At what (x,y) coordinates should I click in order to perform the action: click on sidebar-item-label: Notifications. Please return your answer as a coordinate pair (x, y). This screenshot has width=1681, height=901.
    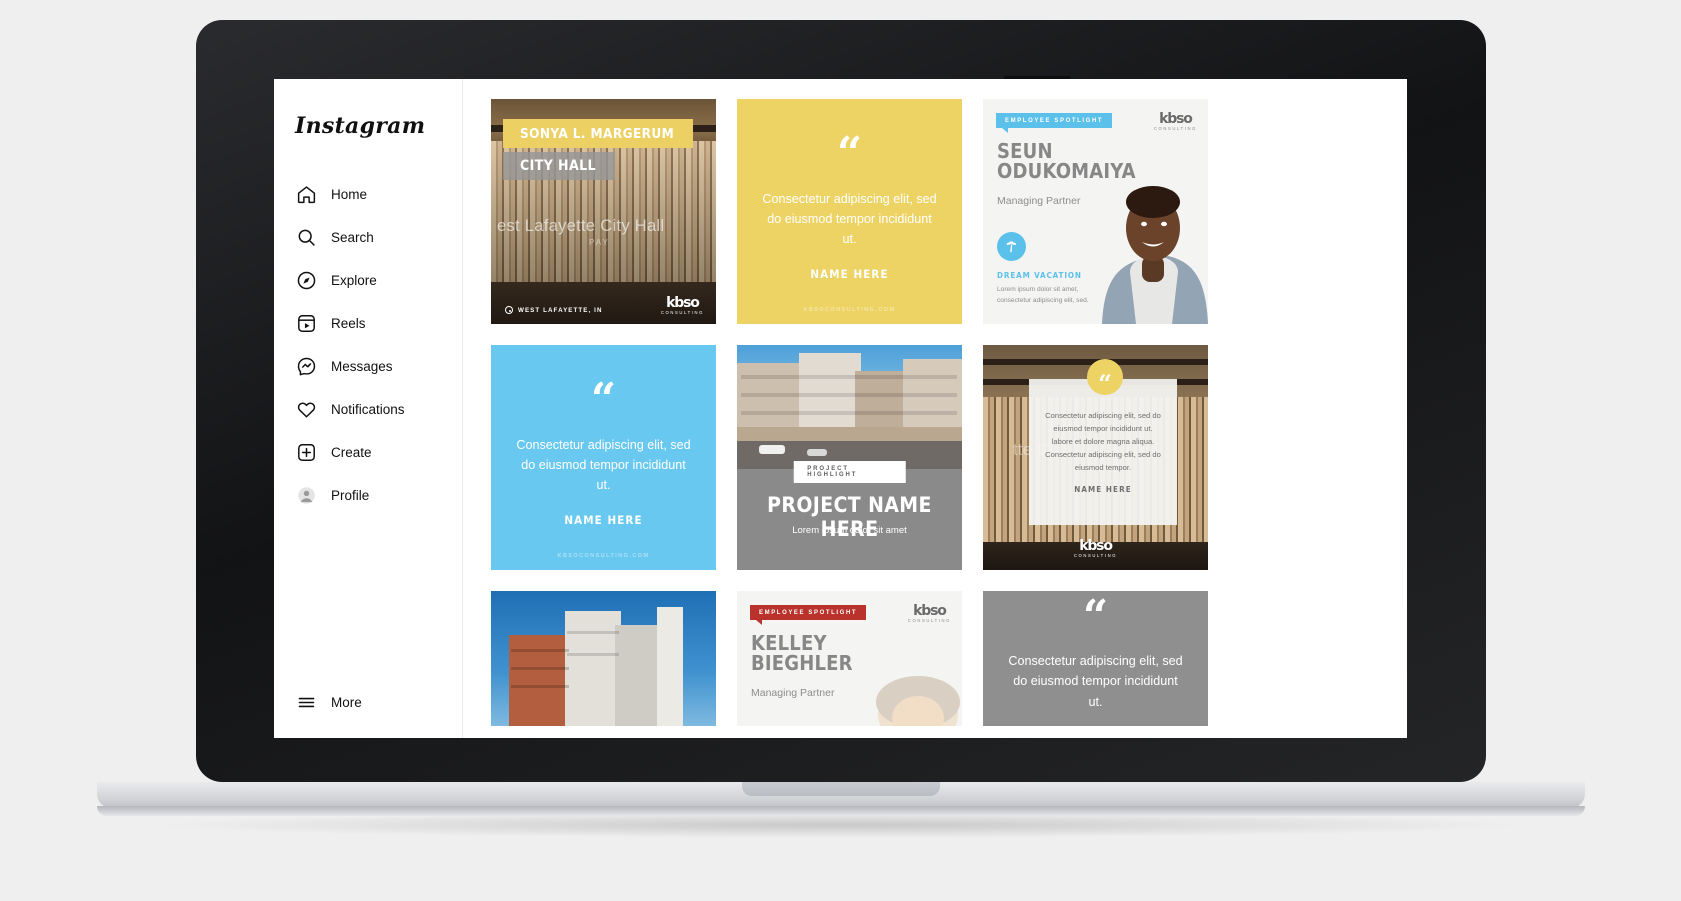
    Looking at the image, I should click on (368, 409).